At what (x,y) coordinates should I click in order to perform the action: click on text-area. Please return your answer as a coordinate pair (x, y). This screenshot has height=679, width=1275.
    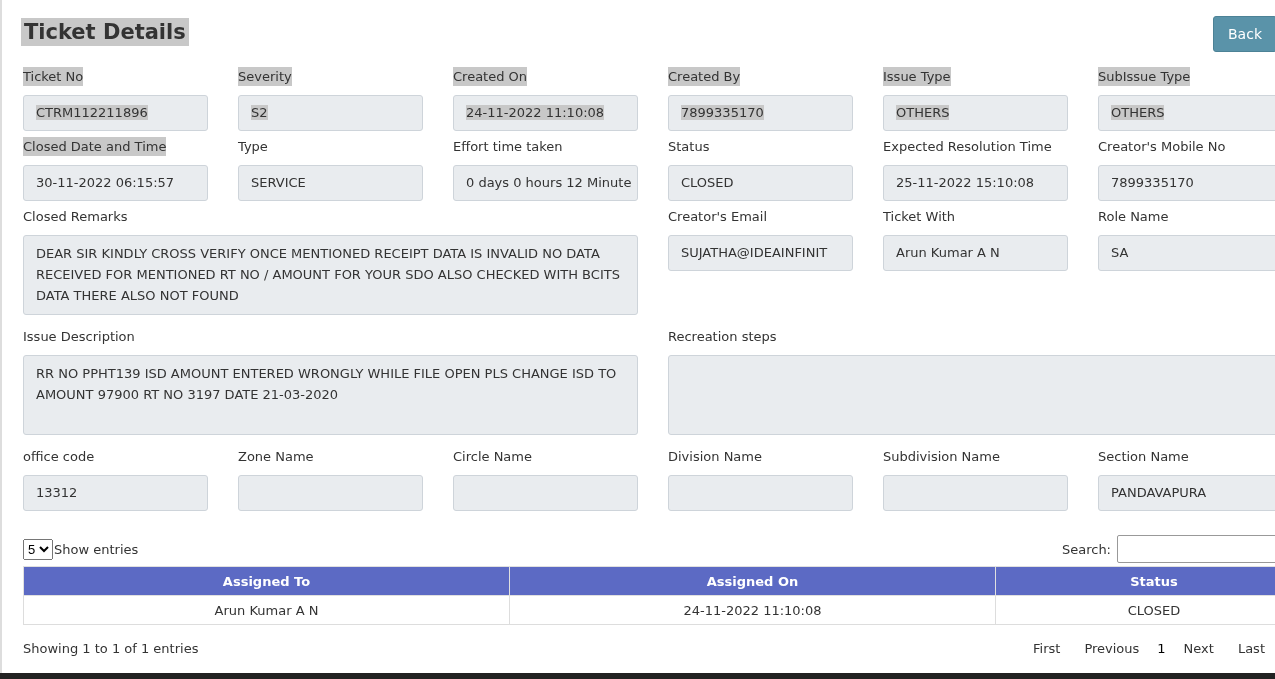
    Looking at the image, I should click on (971, 395).